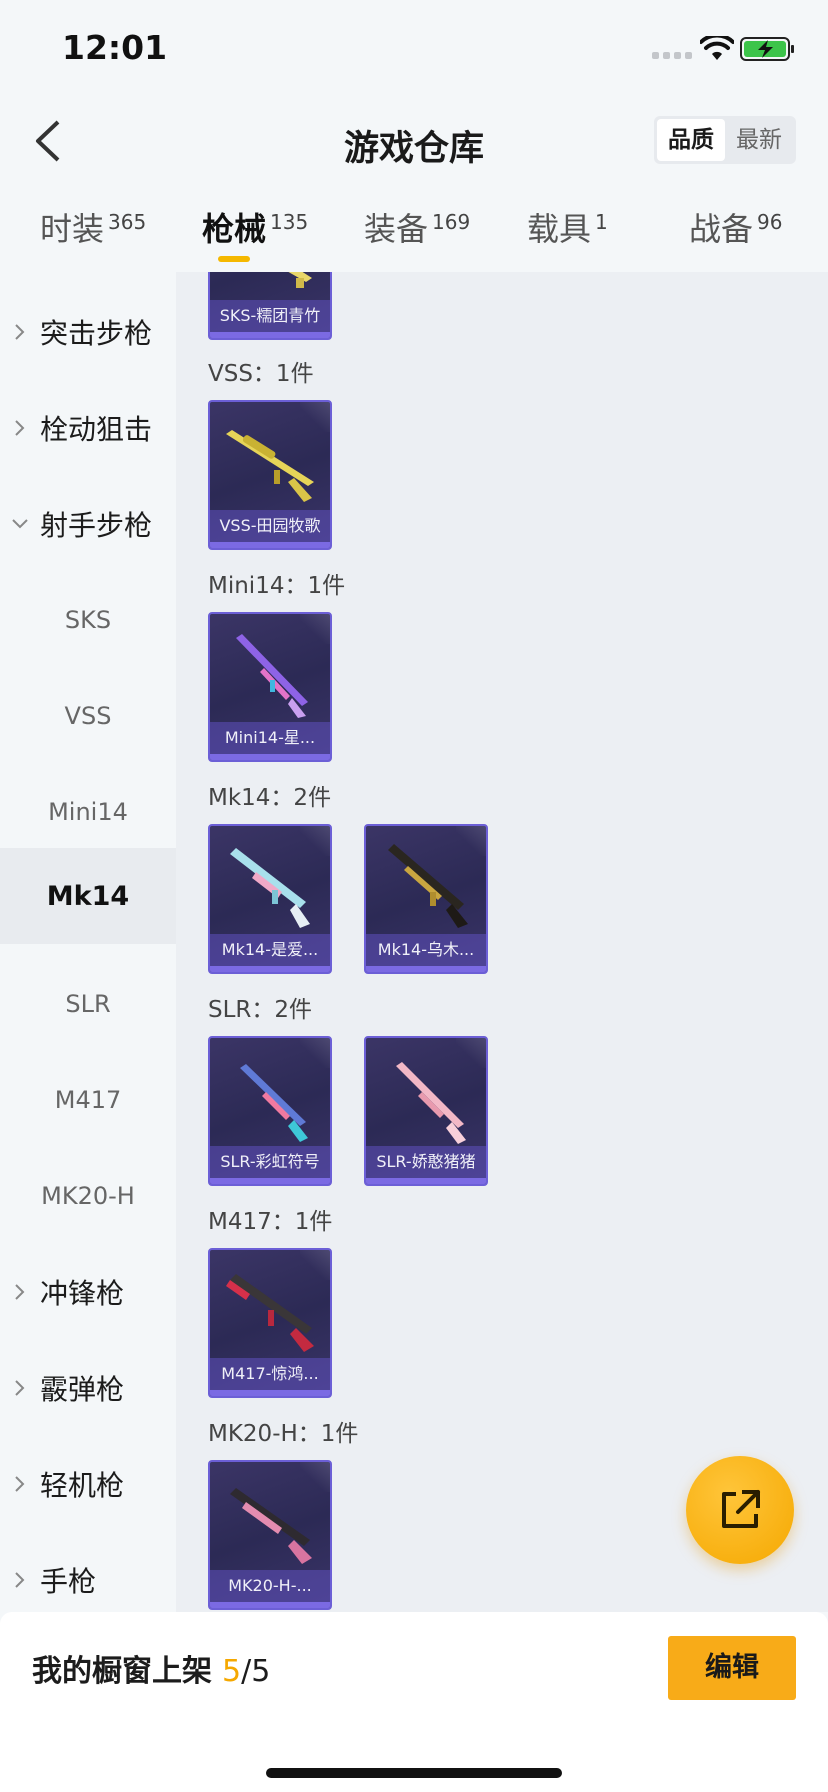  Describe the element at coordinates (88, 812) in the screenshot. I see `sidebar-item-mini14: Mini14` at that location.